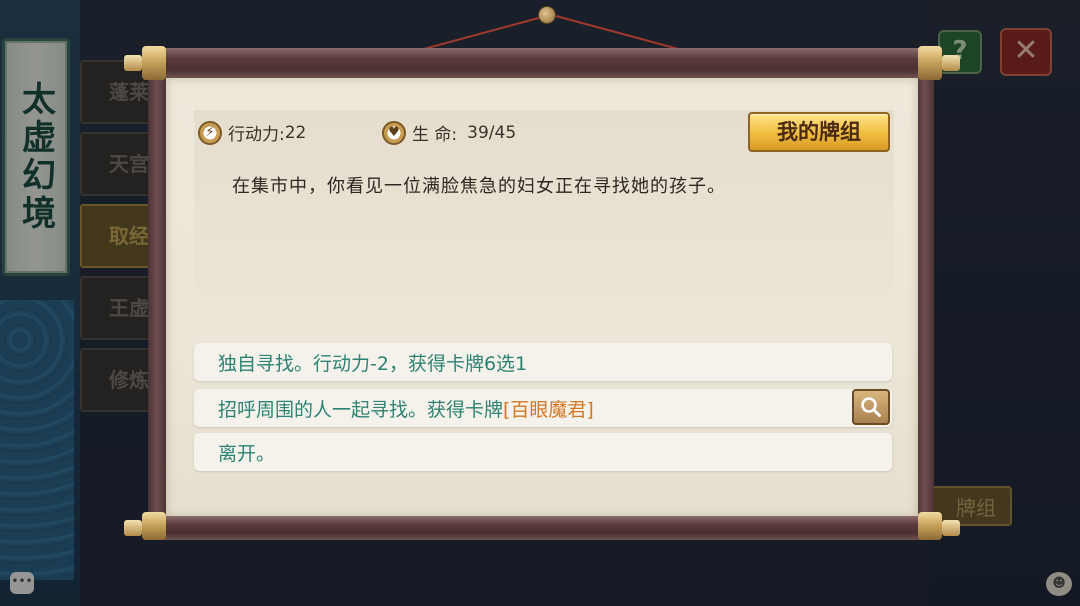 Image resolution: width=1080 pixels, height=606 pixels. What do you see at coordinates (819, 132) in the screenshot?
I see `my-deck-button: 我的牌组` at bounding box center [819, 132].